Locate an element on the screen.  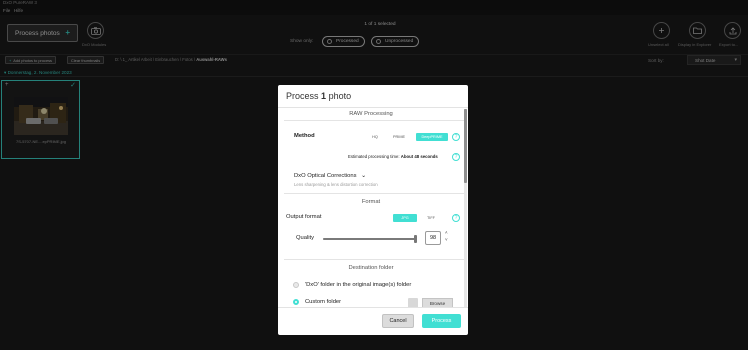
raw-section-title: RAW Processing is located at coordinates (371, 114).